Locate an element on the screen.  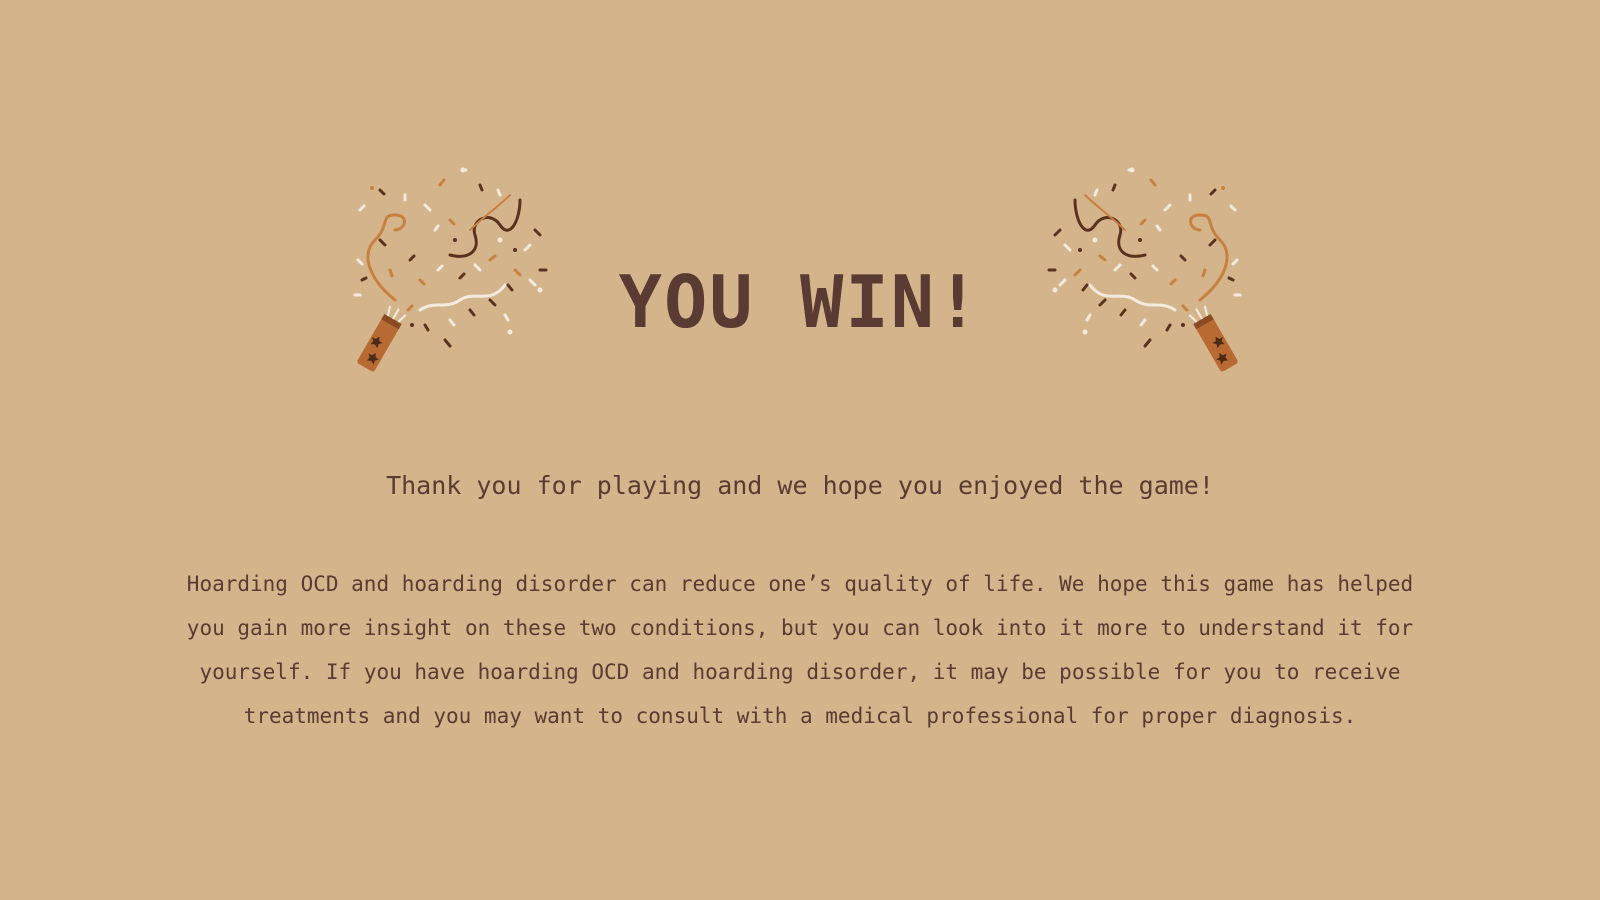
party-popper-right-icon is located at coordinates (1135, 275).